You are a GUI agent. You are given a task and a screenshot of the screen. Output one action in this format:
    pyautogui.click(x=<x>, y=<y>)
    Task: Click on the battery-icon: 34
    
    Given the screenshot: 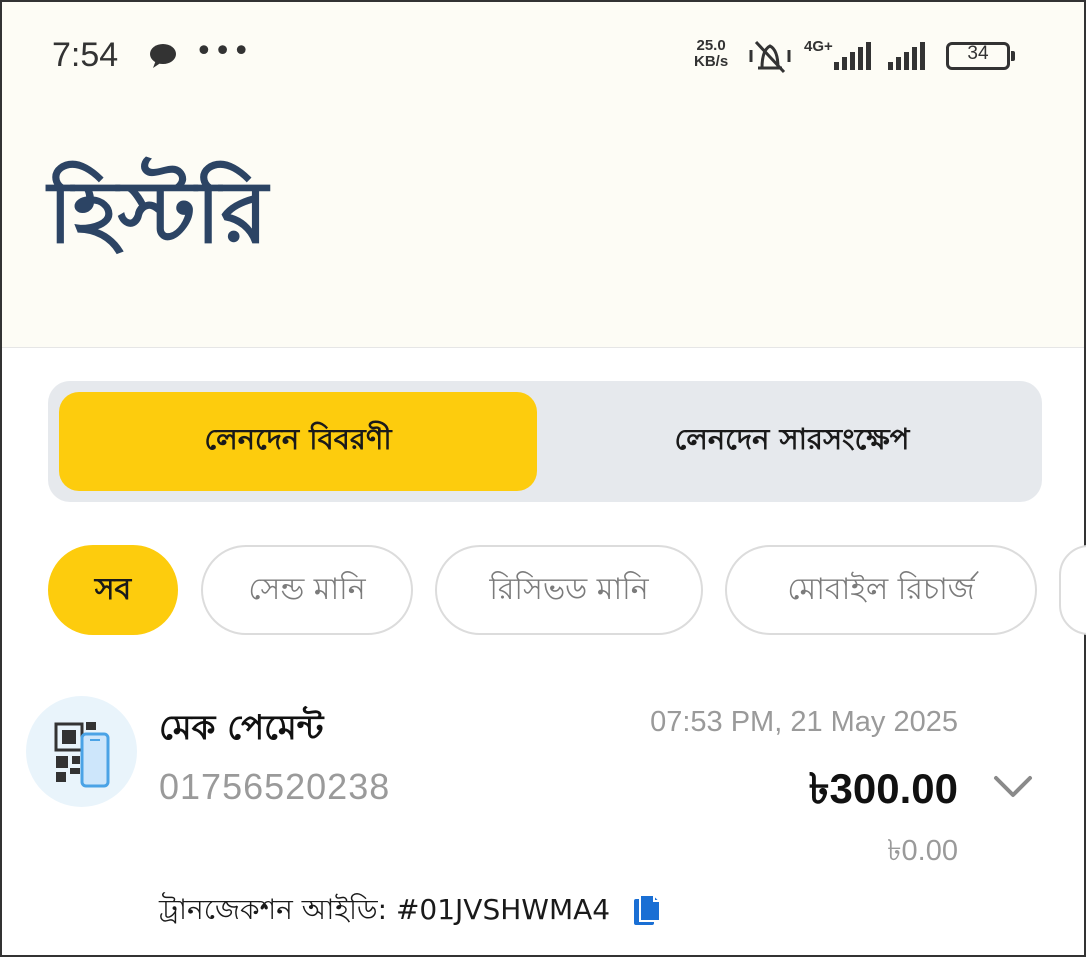 What is the action you would take?
    pyautogui.click(x=980, y=56)
    